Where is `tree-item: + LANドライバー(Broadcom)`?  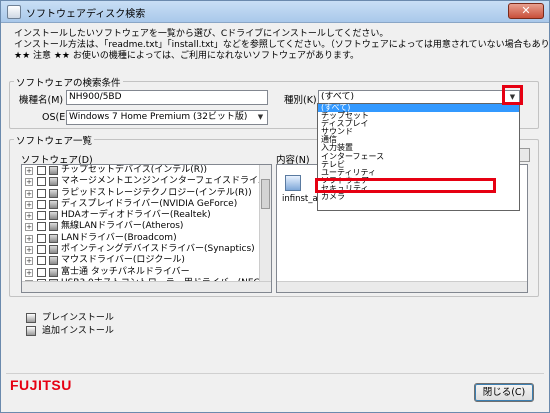 tree-item: + LANドライバー(Broadcom) is located at coordinates (146, 238).